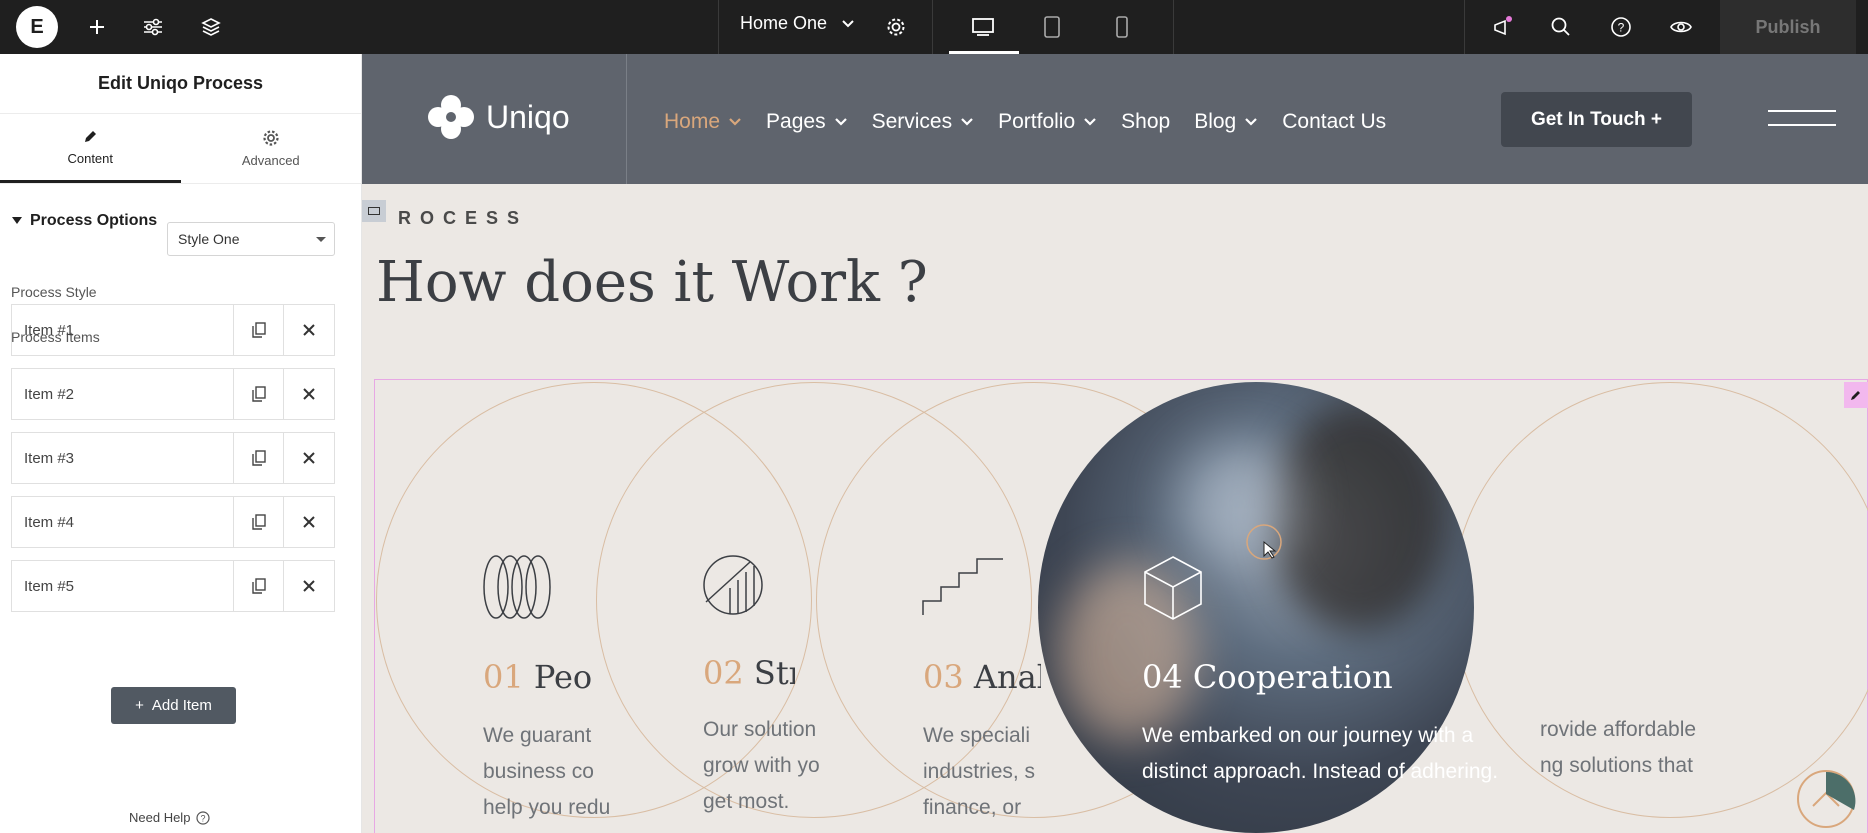 The height and width of the screenshot is (833, 1868). Describe the element at coordinates (97, 27) in the screenshot. I see `plus-icon` at that location.